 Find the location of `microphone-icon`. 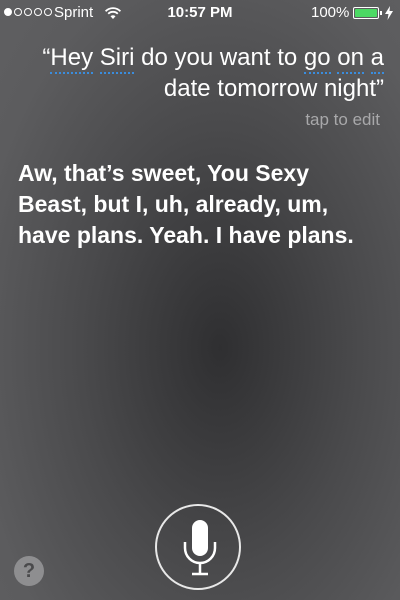

microphone-icon is located at coordinates (200, 548).